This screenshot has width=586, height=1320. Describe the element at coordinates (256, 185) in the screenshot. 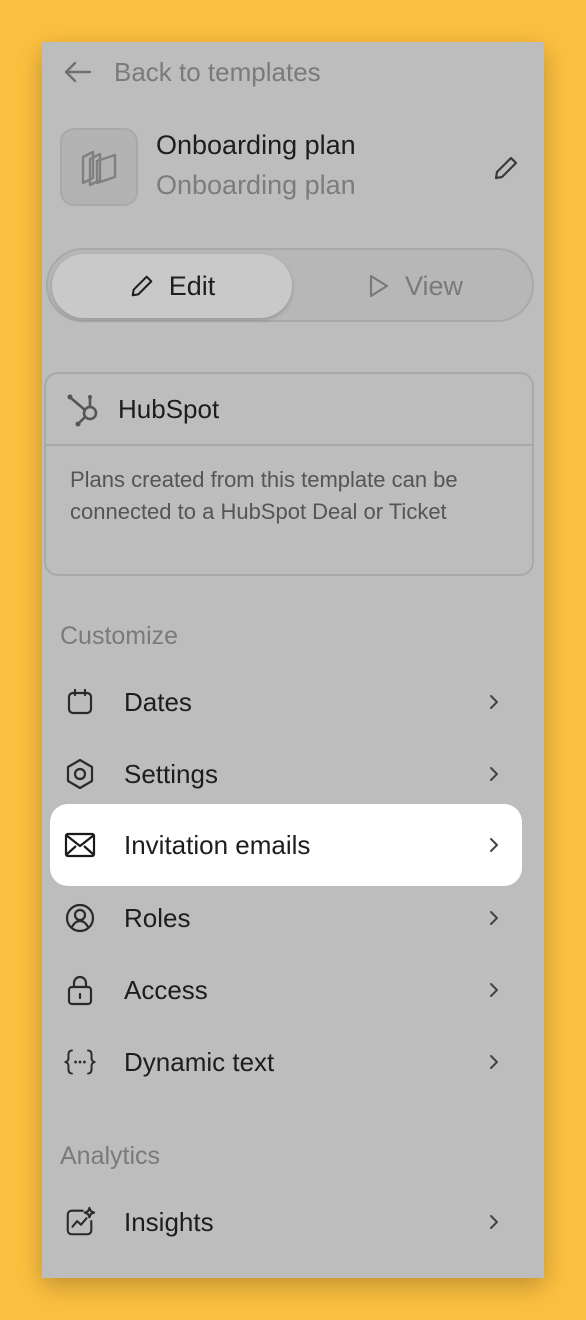

I see `template-subtitle: Onboarding plan` at that location.